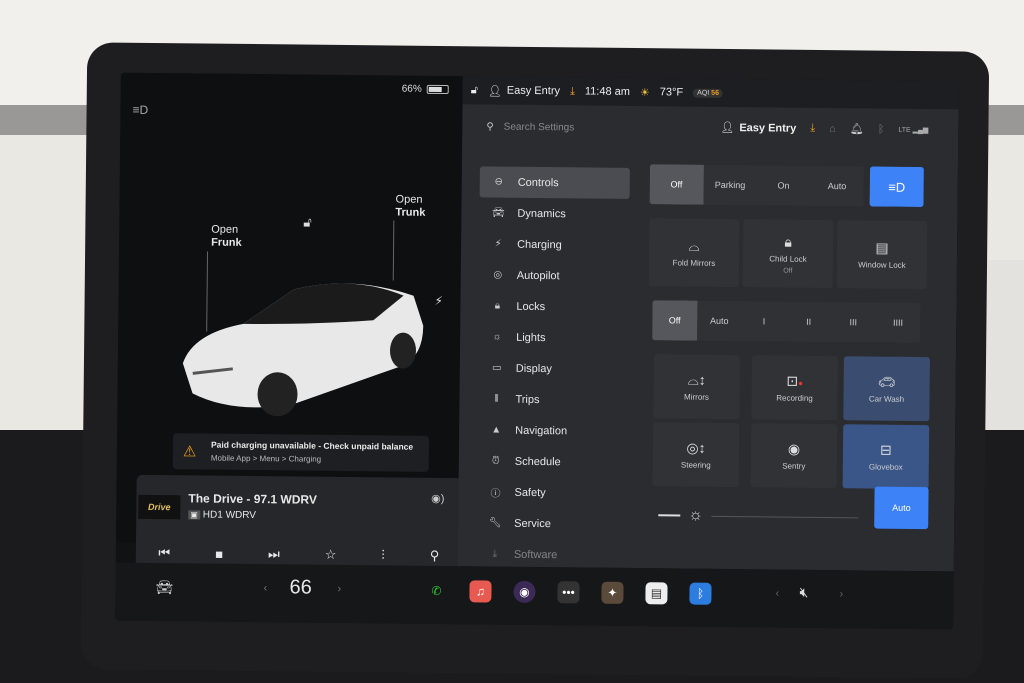 The height and width of the screenshot is (683, 1024). What do you see at coordinates (551, 492) in the screenshot?
I see `settings-menu-item-safety: ⓘ Safety` at bounding box center [551, 492].